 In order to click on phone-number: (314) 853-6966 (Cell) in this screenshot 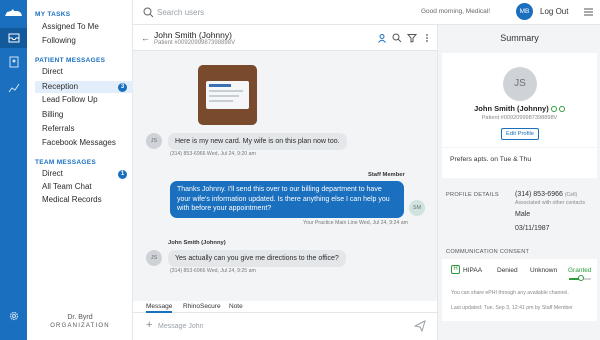, I will do `click(546, 194)`.